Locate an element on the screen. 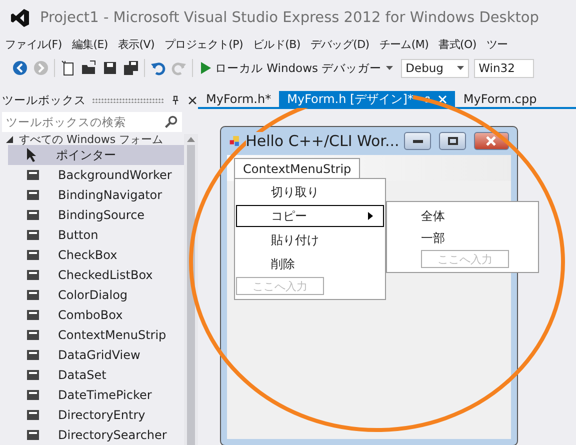 This screenshot has height=445, width=576. menu-item: コピー is located at coordinates (310, 216).